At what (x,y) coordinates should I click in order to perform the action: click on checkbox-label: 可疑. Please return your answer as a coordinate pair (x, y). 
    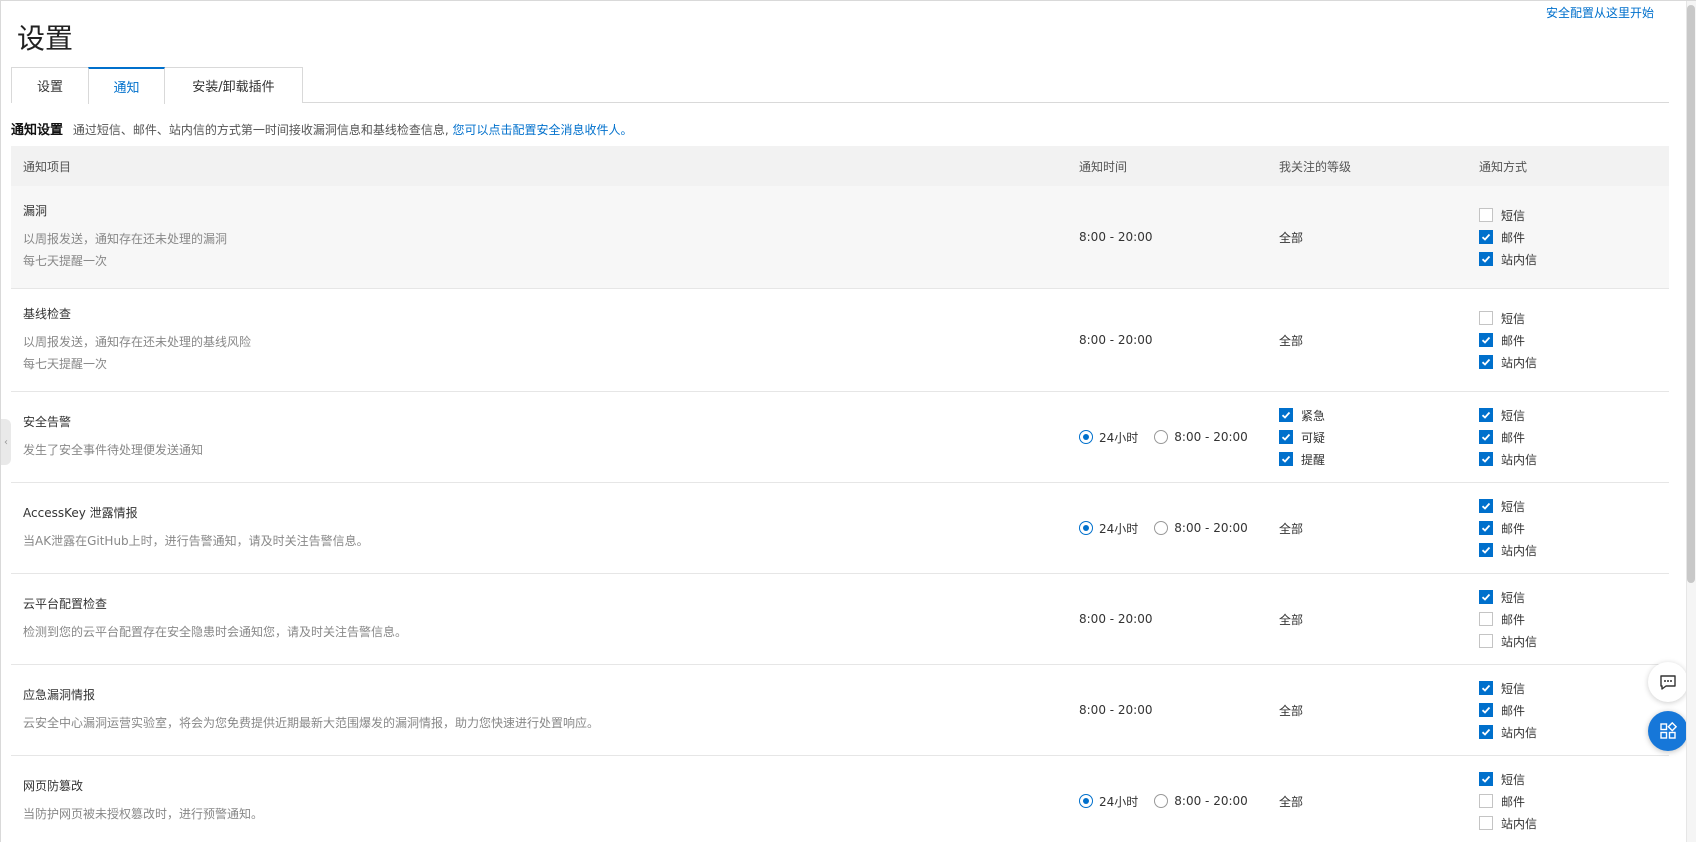
    Looking at the image, I should click on (1313, 437).